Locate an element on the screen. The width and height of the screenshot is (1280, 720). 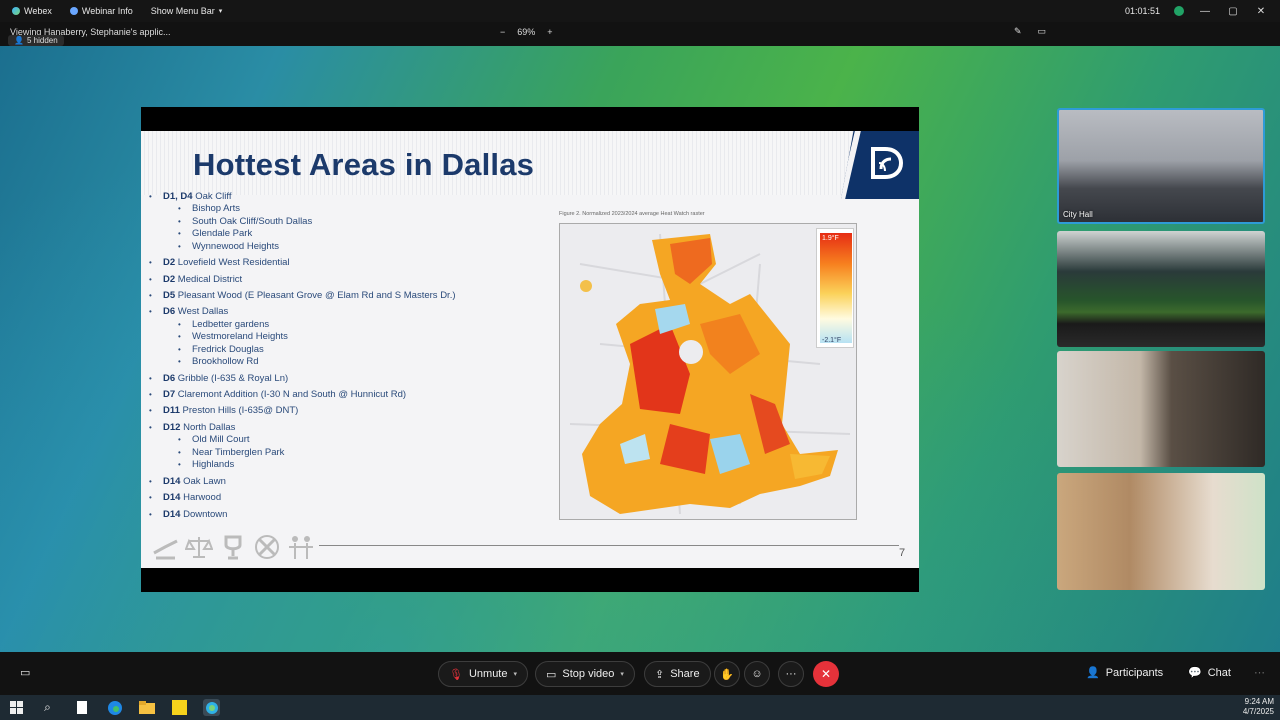
tile-name-label: City Hall is located at coordinates (1078, 214).